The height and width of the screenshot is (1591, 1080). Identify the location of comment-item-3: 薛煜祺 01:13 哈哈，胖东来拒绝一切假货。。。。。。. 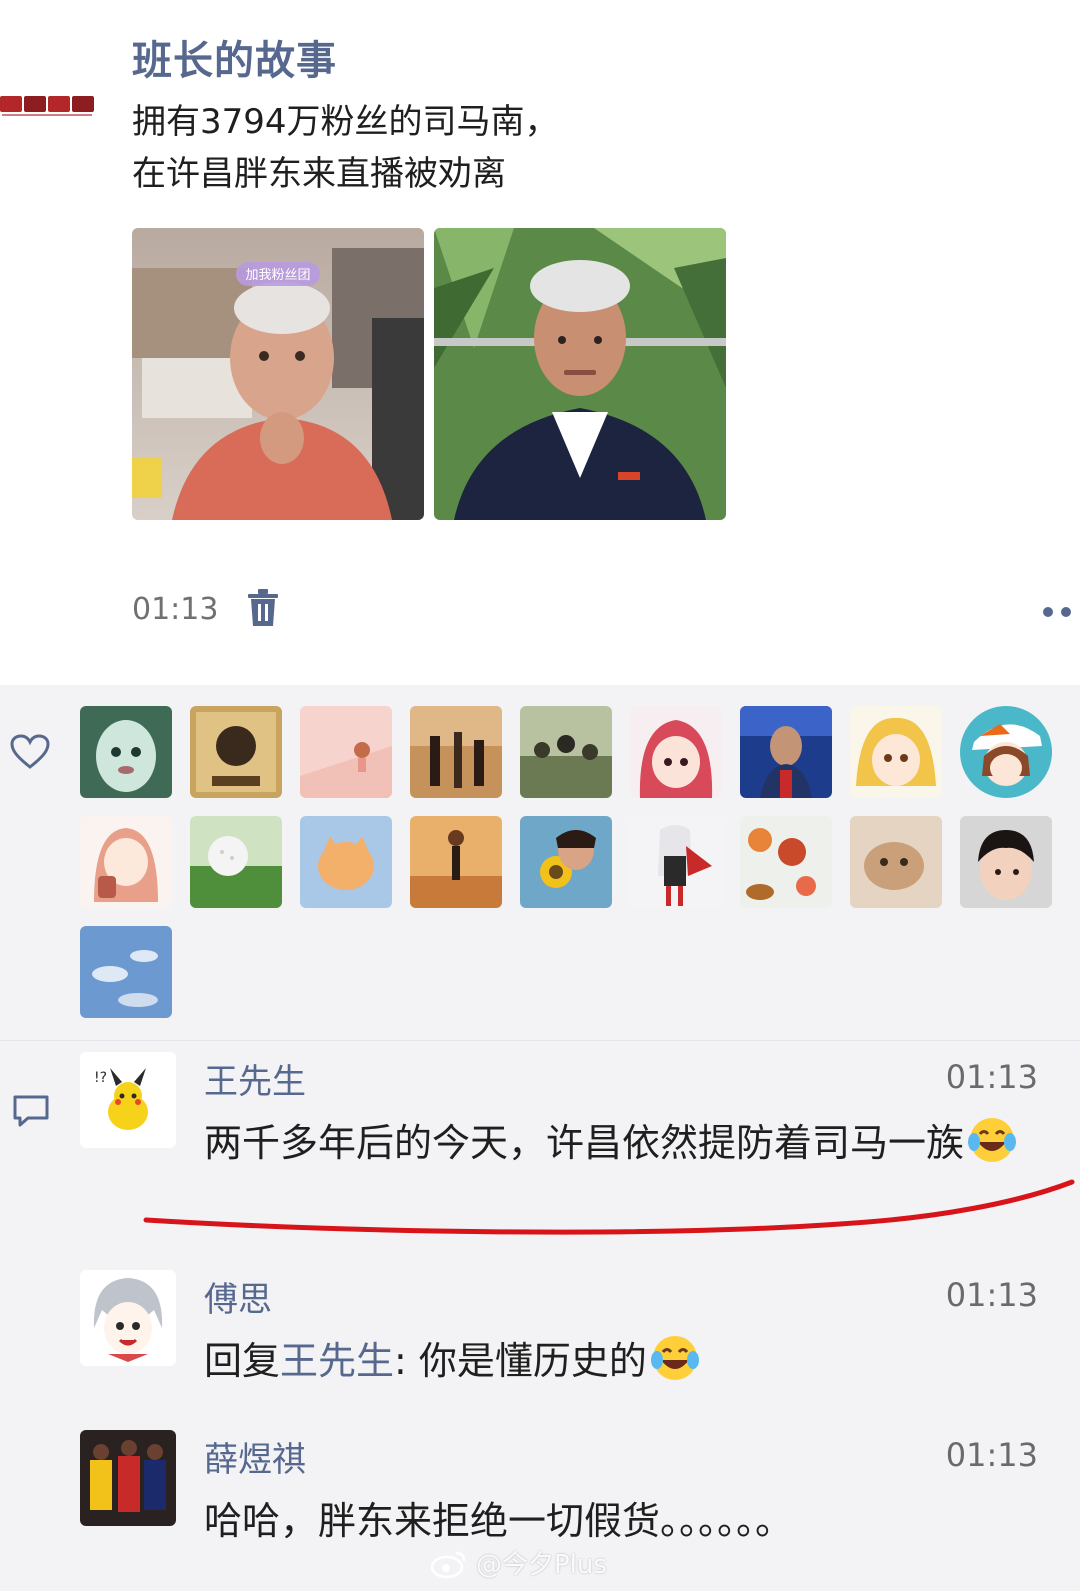
(540, 1490).